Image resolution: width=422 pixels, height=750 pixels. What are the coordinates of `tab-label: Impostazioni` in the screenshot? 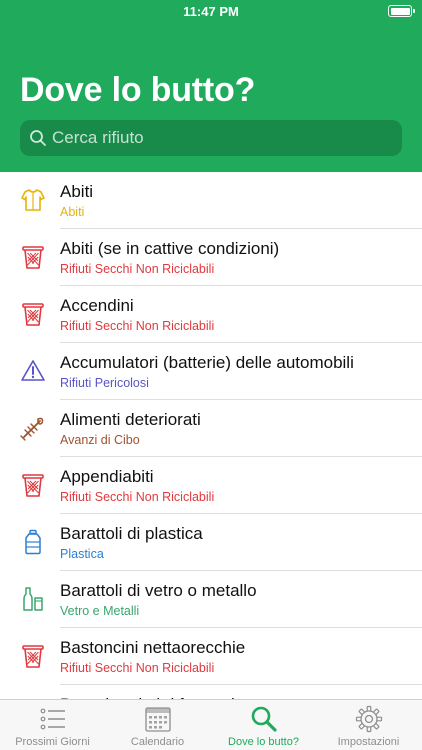 It's located at (368, 742).